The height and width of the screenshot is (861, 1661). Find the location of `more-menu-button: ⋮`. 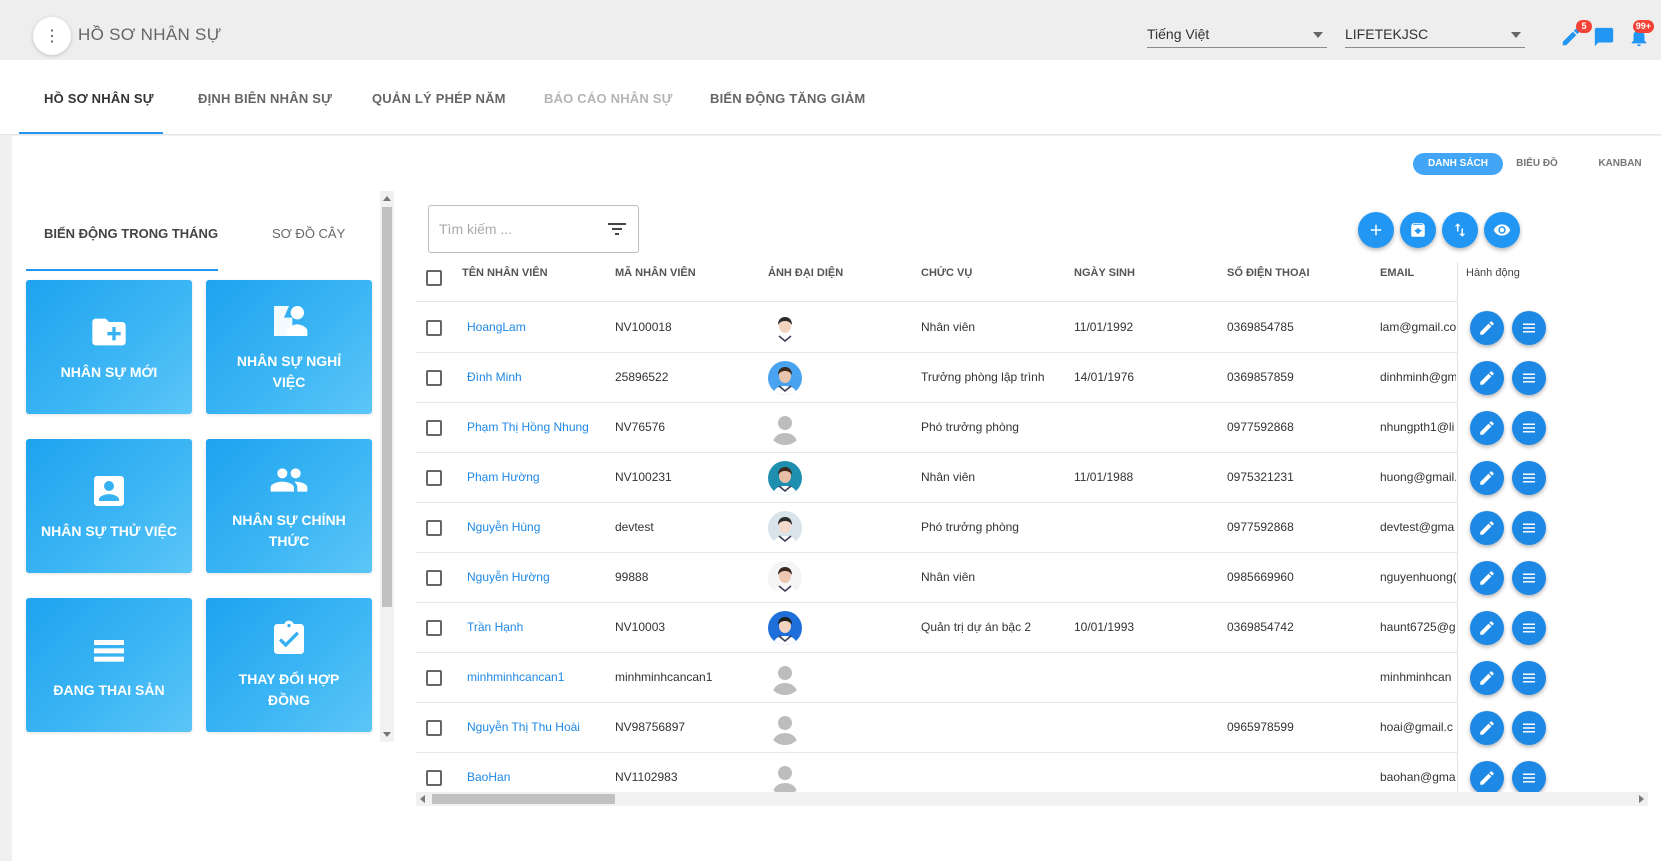

more-menu-button: ⋮ is located at coordinates (52, 36).